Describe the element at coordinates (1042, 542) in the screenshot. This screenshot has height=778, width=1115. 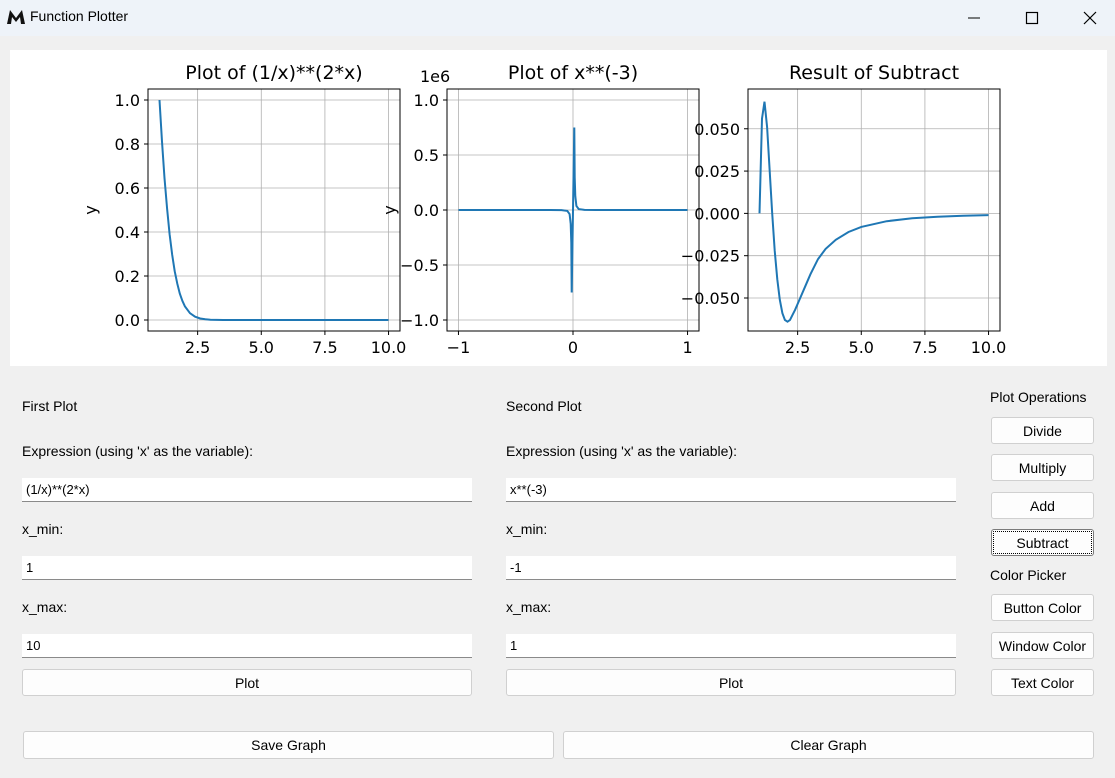
I see `subtract-button: Subtract` at that location.